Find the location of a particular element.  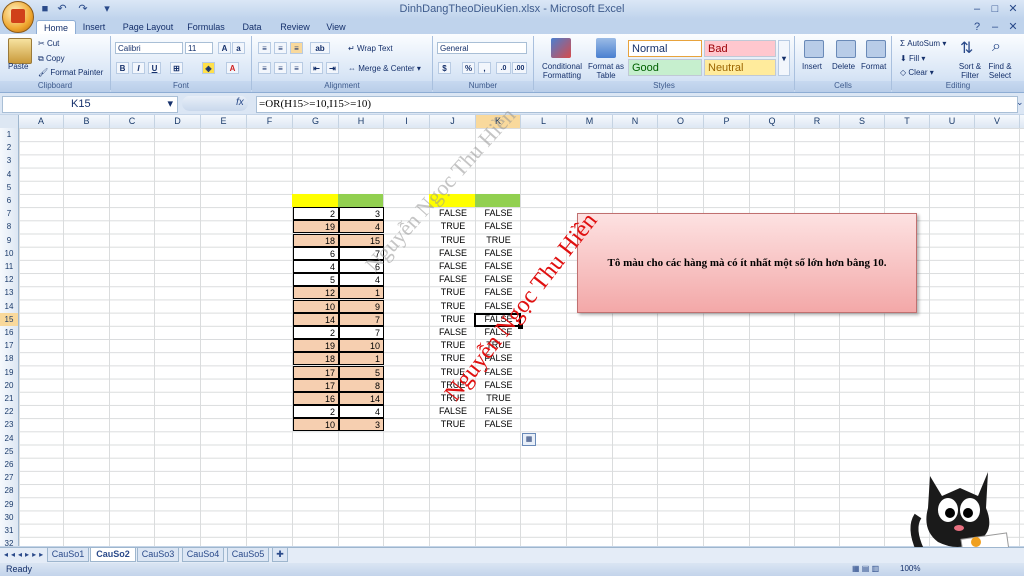

paste-icon is located at coordinates (20, 51).